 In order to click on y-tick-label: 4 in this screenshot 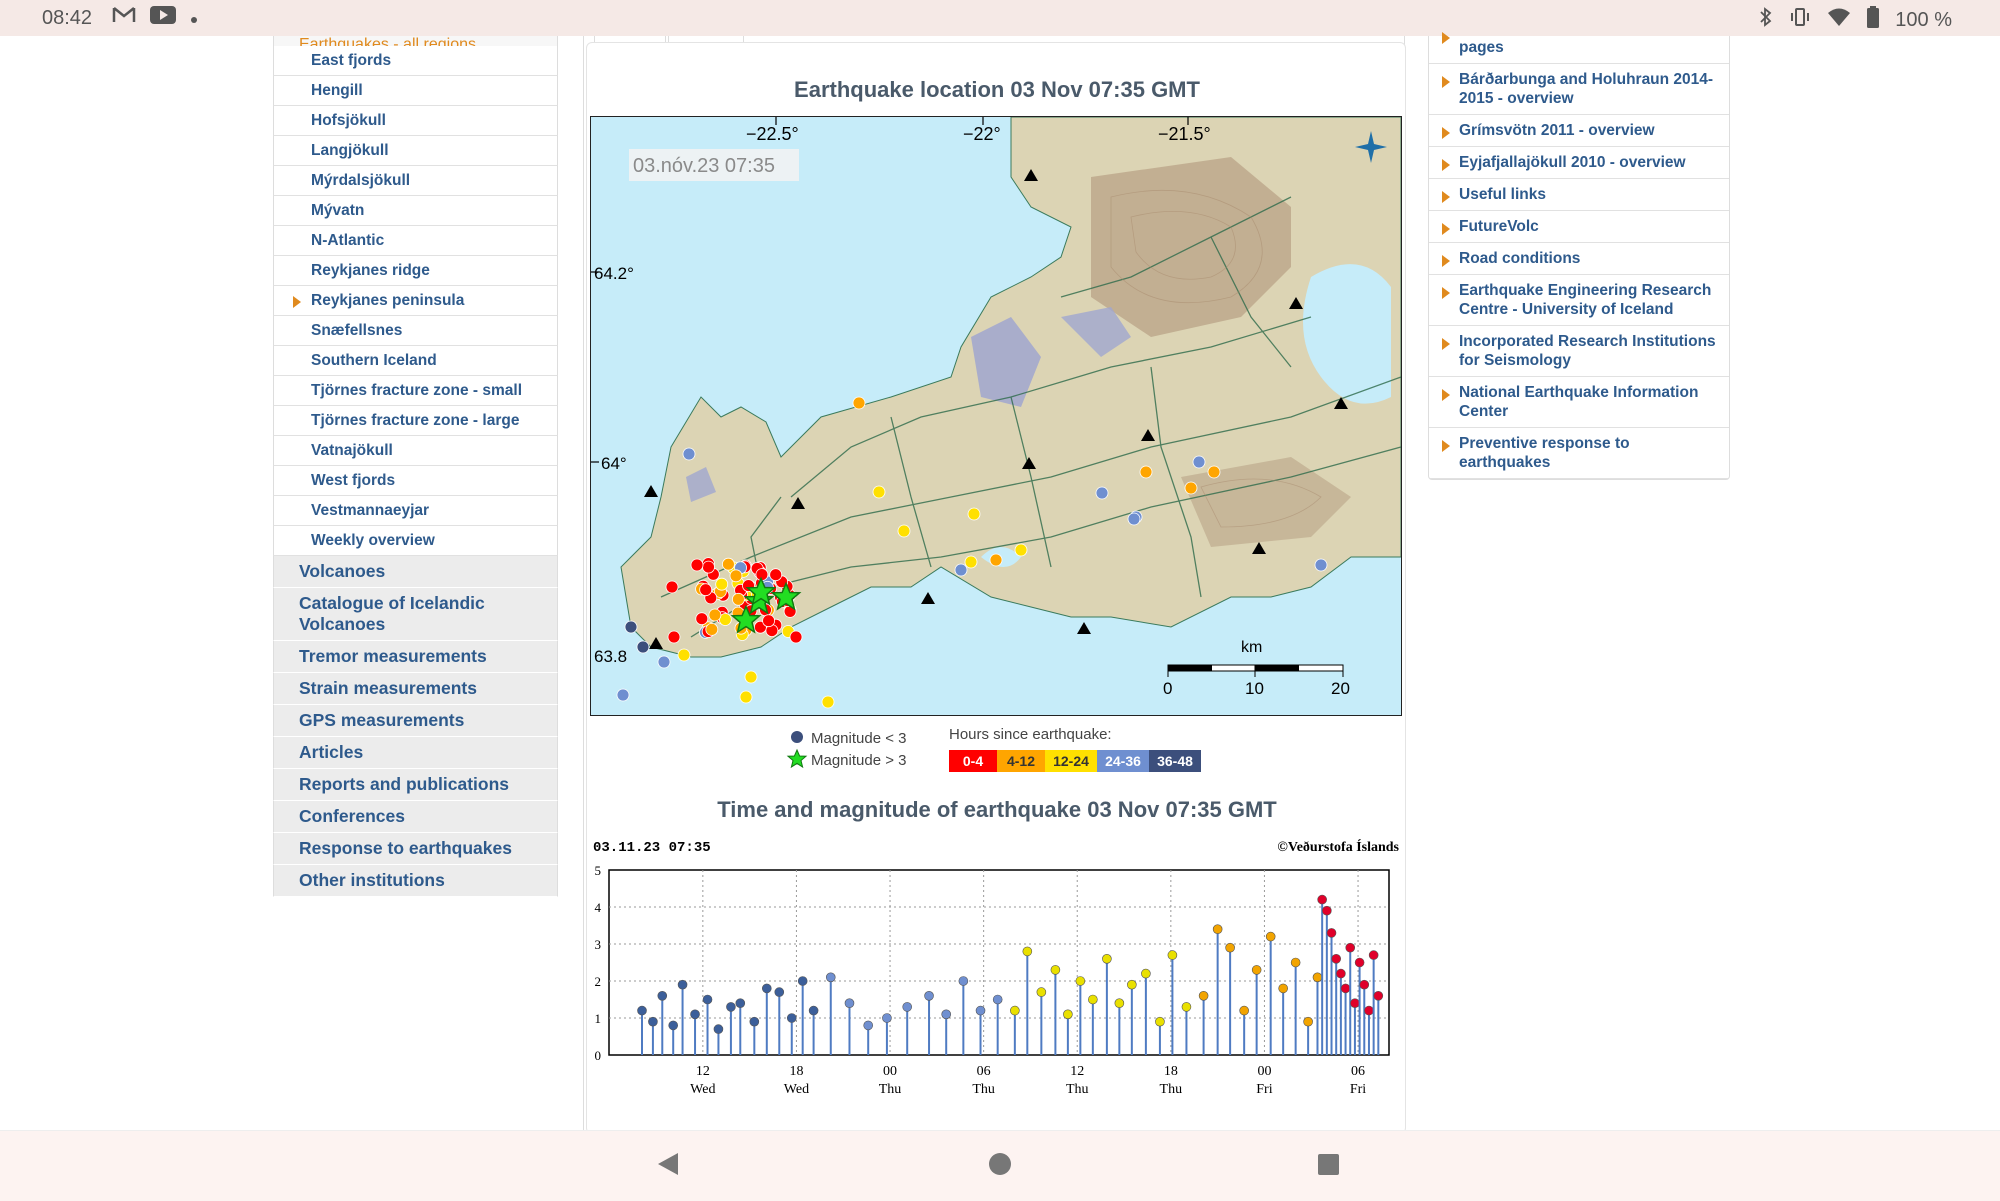, I will do `click(598, 907)`.